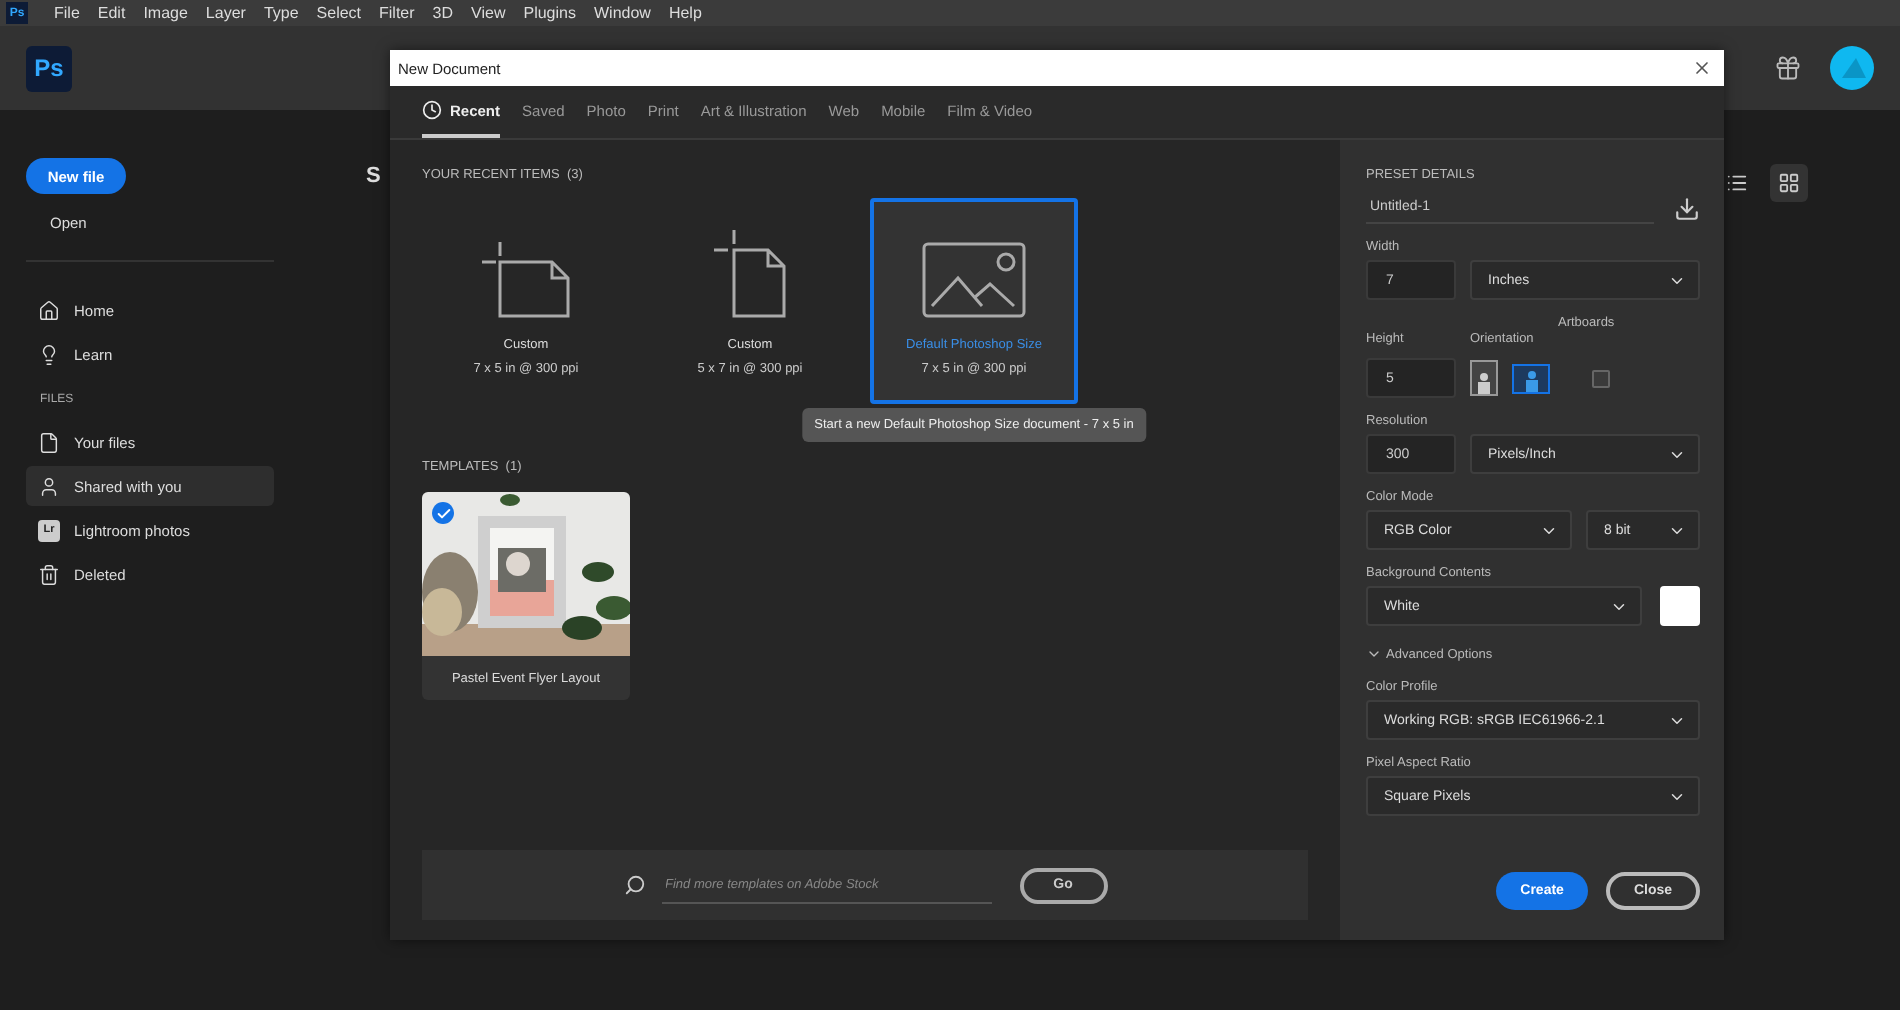 The image size is (1900, 1010). Describe the element at coordinates (49, 354) in the screenshot. I see `lightbulb-icon` at that location.